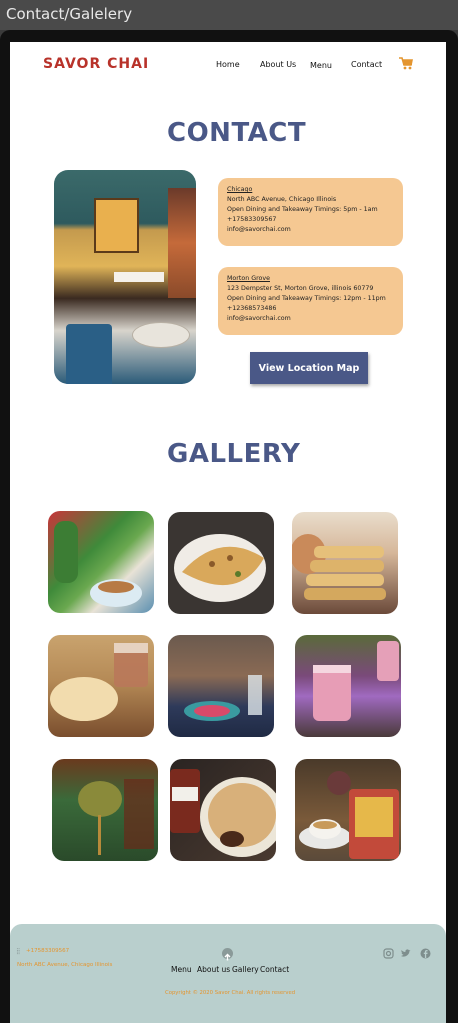 The image size is (458, 1023). Describe the element at coordinates (252, 219) in the screenshot. I see `location-phone: +17583309567` at that location.